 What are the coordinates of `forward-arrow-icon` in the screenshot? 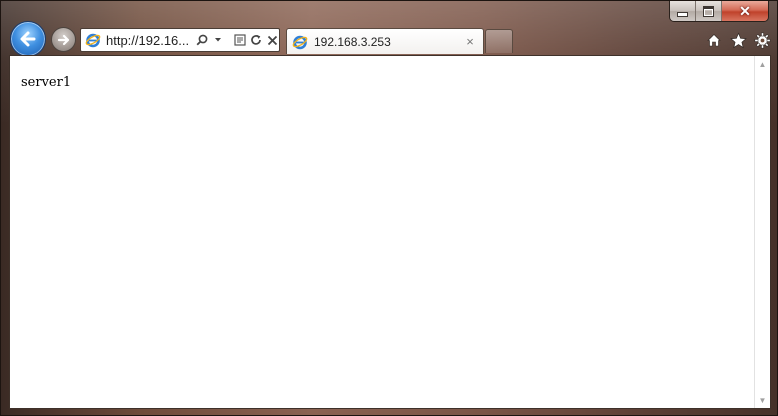 It's located at (63, 39).